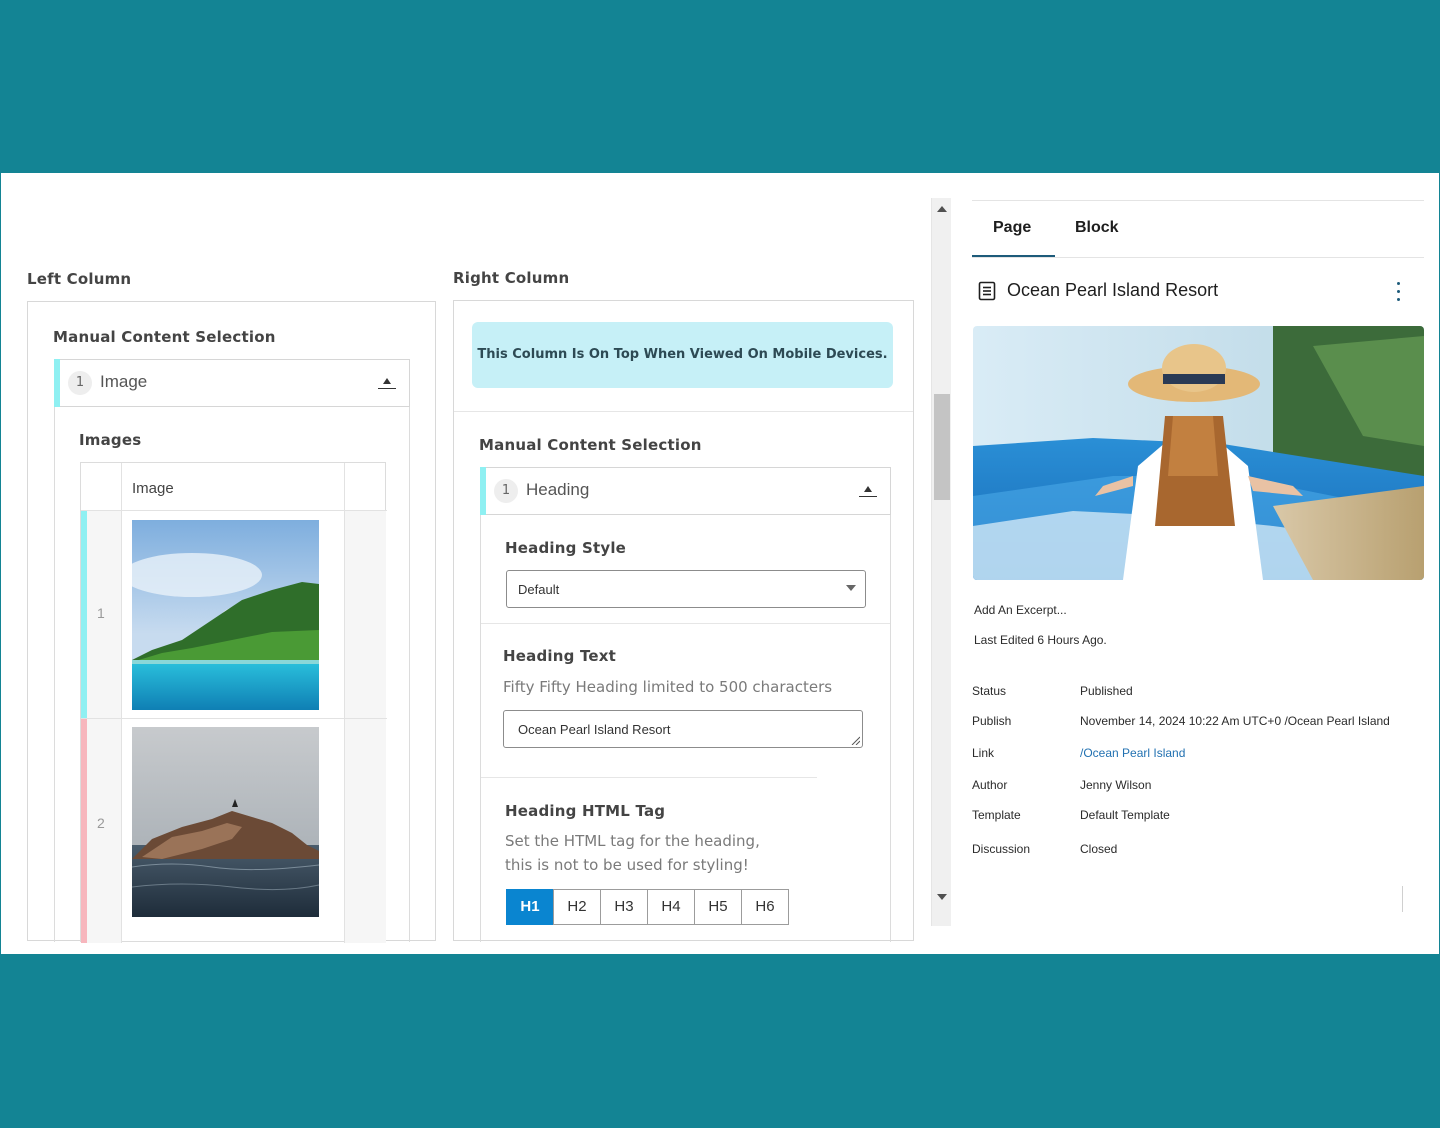  What do you see at coordinates (153, 488) in the screenshot?
I see `table-header-image: Image` at bounding box center [153, 488].